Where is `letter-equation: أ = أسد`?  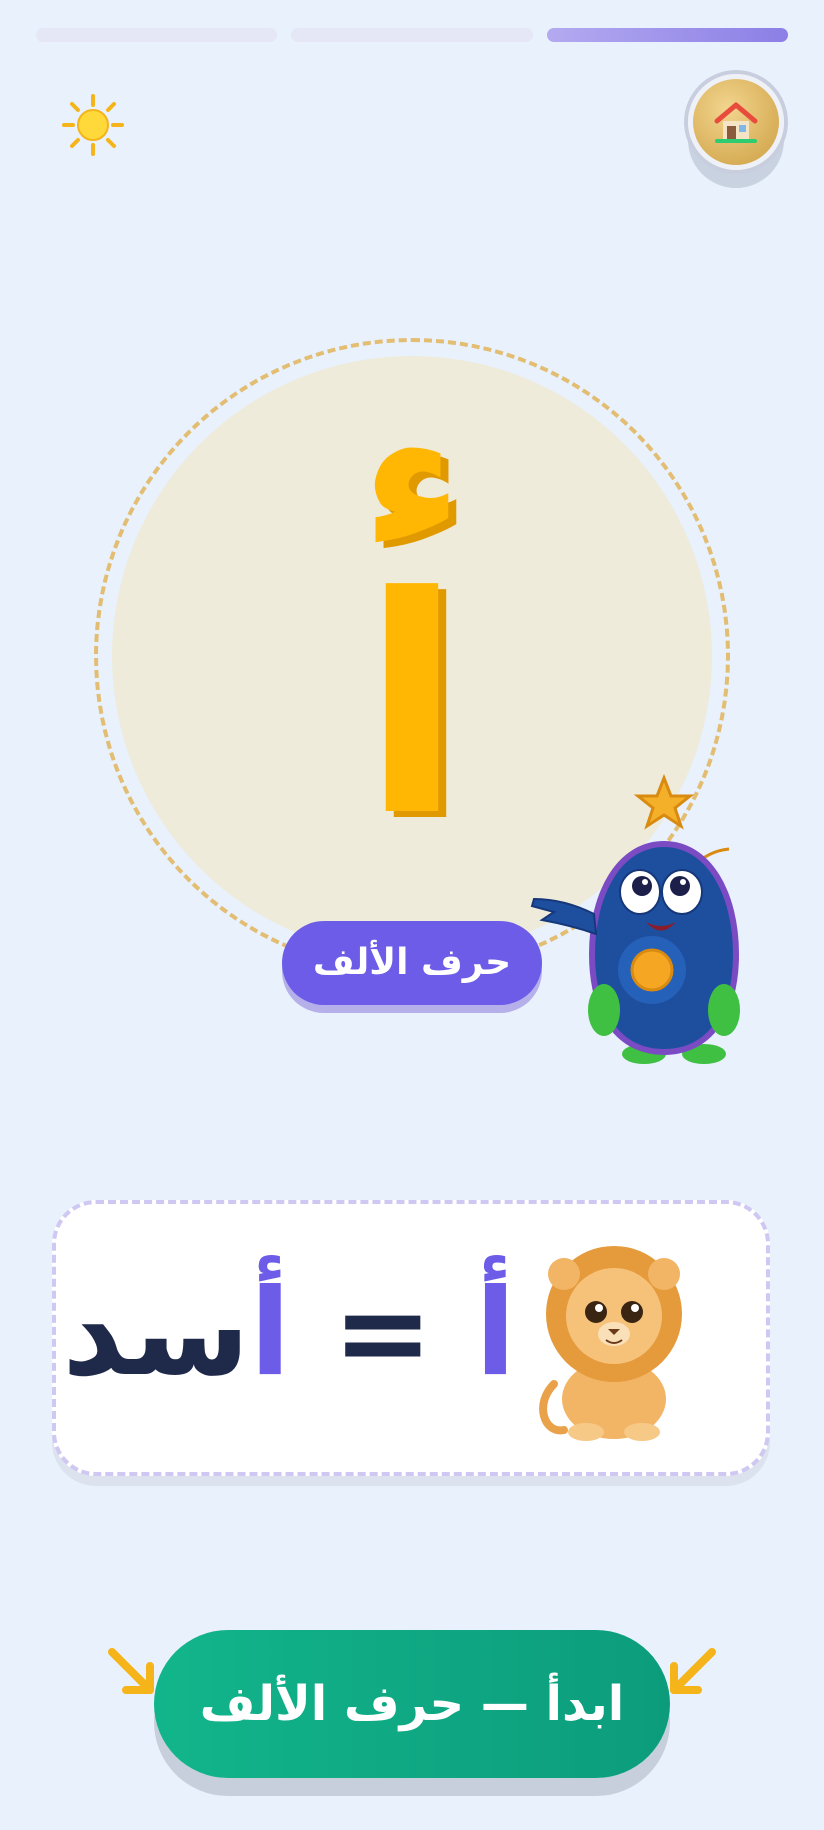 letter-equation: أ = أسد is located at coordinates (289, 1334).